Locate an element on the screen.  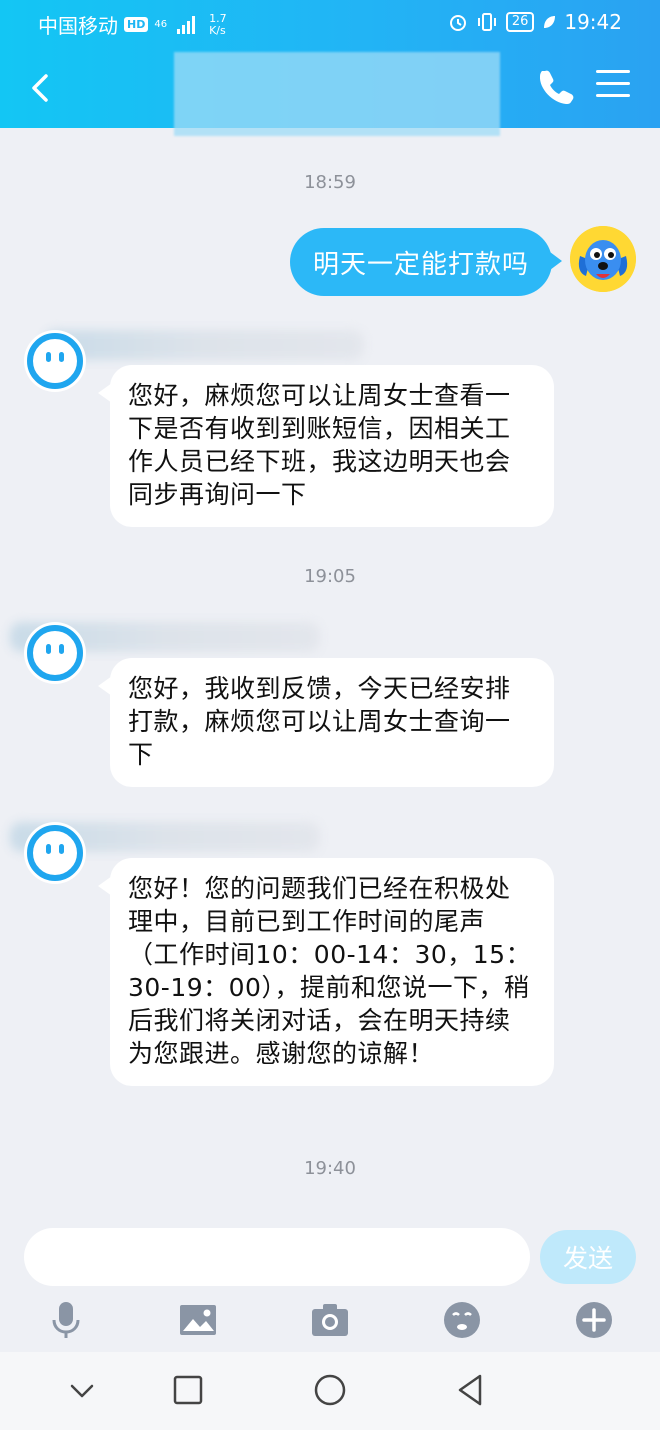
battery-level: 26 is located at coordinates (520, 22).